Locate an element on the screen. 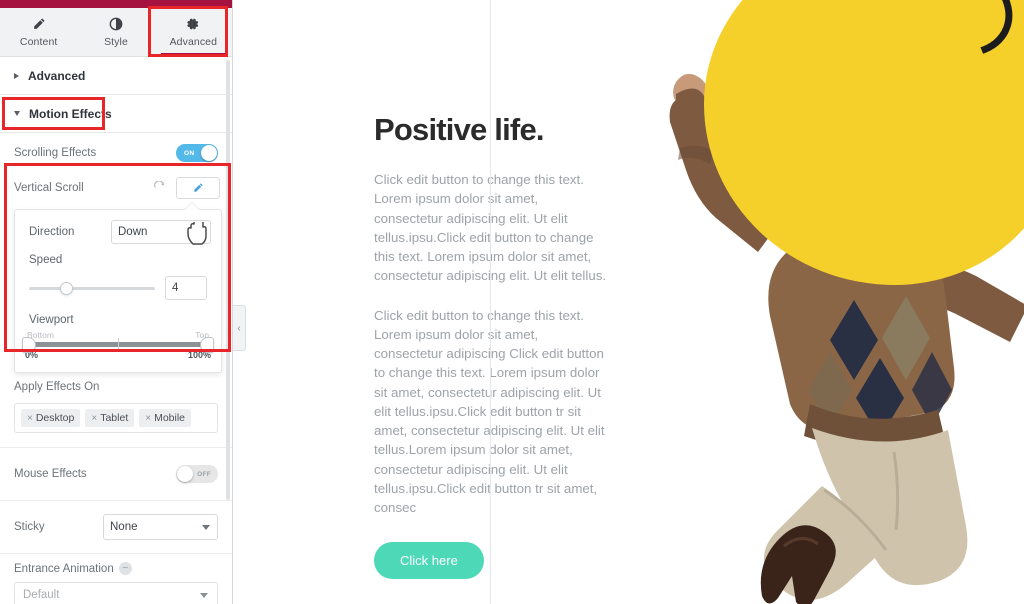  panel-tabs: Content Style Advanced is located at coordinates (116, 32).